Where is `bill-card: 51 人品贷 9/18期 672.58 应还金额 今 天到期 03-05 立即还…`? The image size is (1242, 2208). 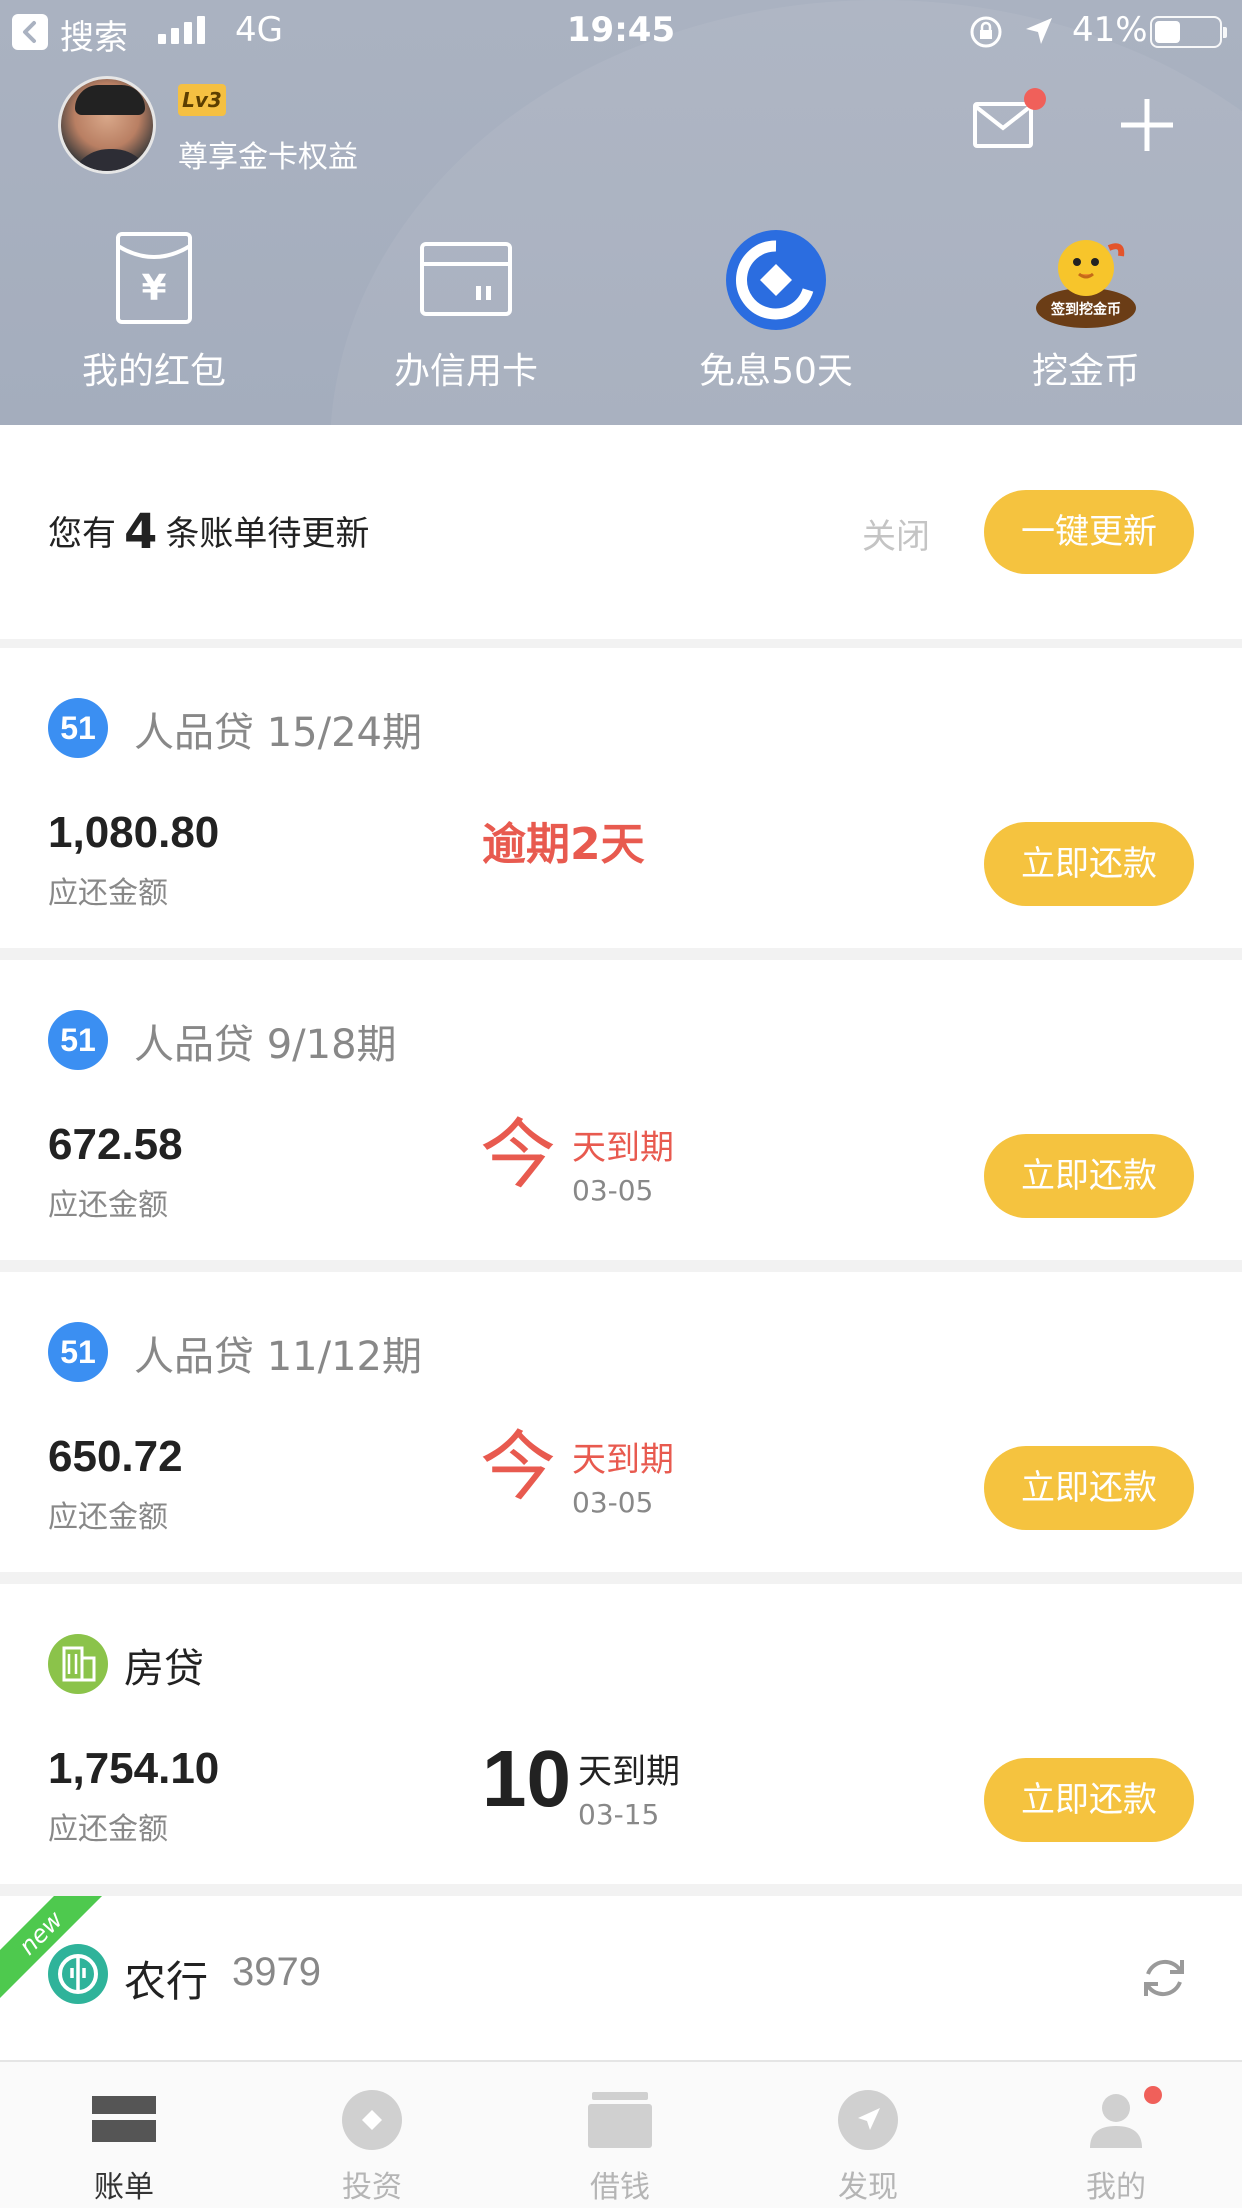
bill-card: 51 人品贷 9/18期 672.58 应还金额 今 天到期 03-05 立即还… is located at coordinates (621, 1110).